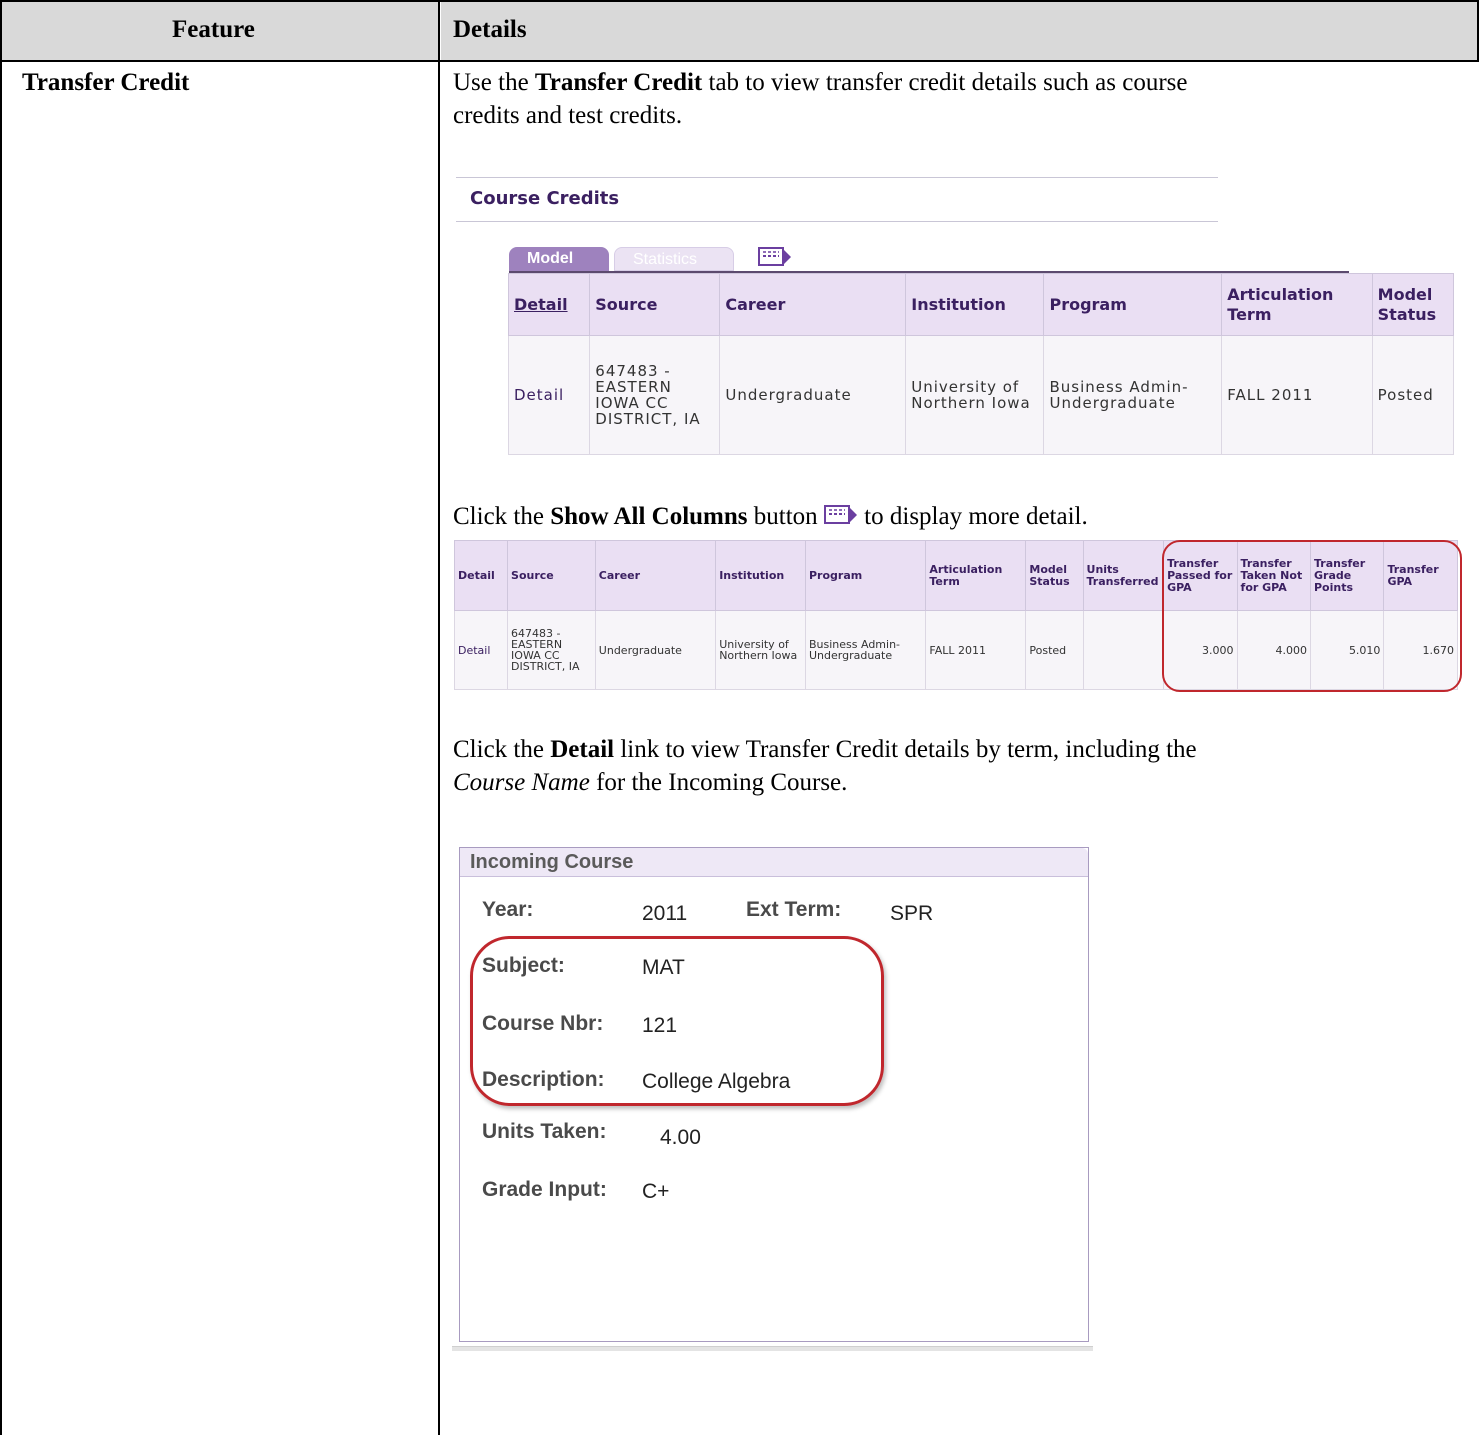 The height and width of the screenshot is (1435, 1479). What do you see at coordinates (772, 1348) in the screenshot?
I see `panel-shadow` at bounding box center [772, 1348].